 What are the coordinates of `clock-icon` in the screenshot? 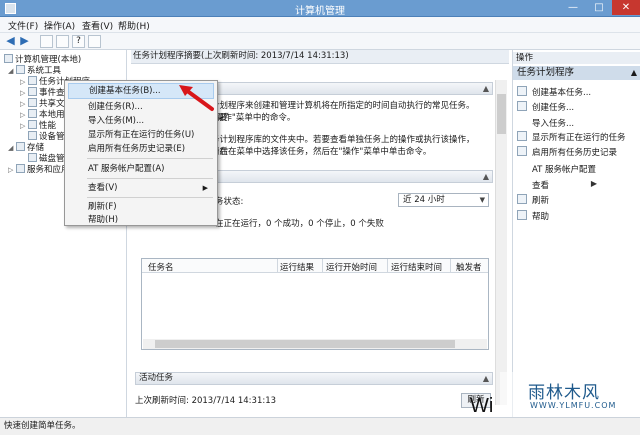 It's located at (32, 80).